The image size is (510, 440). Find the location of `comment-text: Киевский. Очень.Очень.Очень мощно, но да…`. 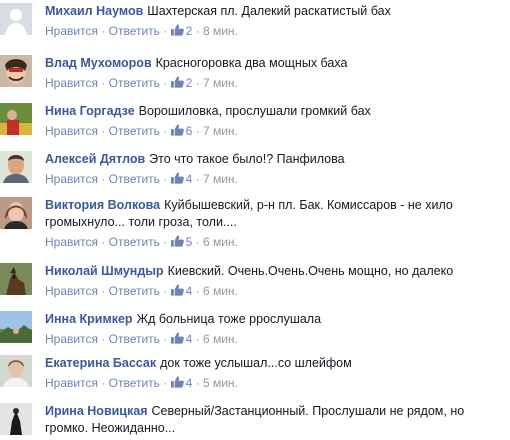

comment-text: Киевский. Очень.Очень.Очень мощно, но да… is located at coordinates (310, 271).